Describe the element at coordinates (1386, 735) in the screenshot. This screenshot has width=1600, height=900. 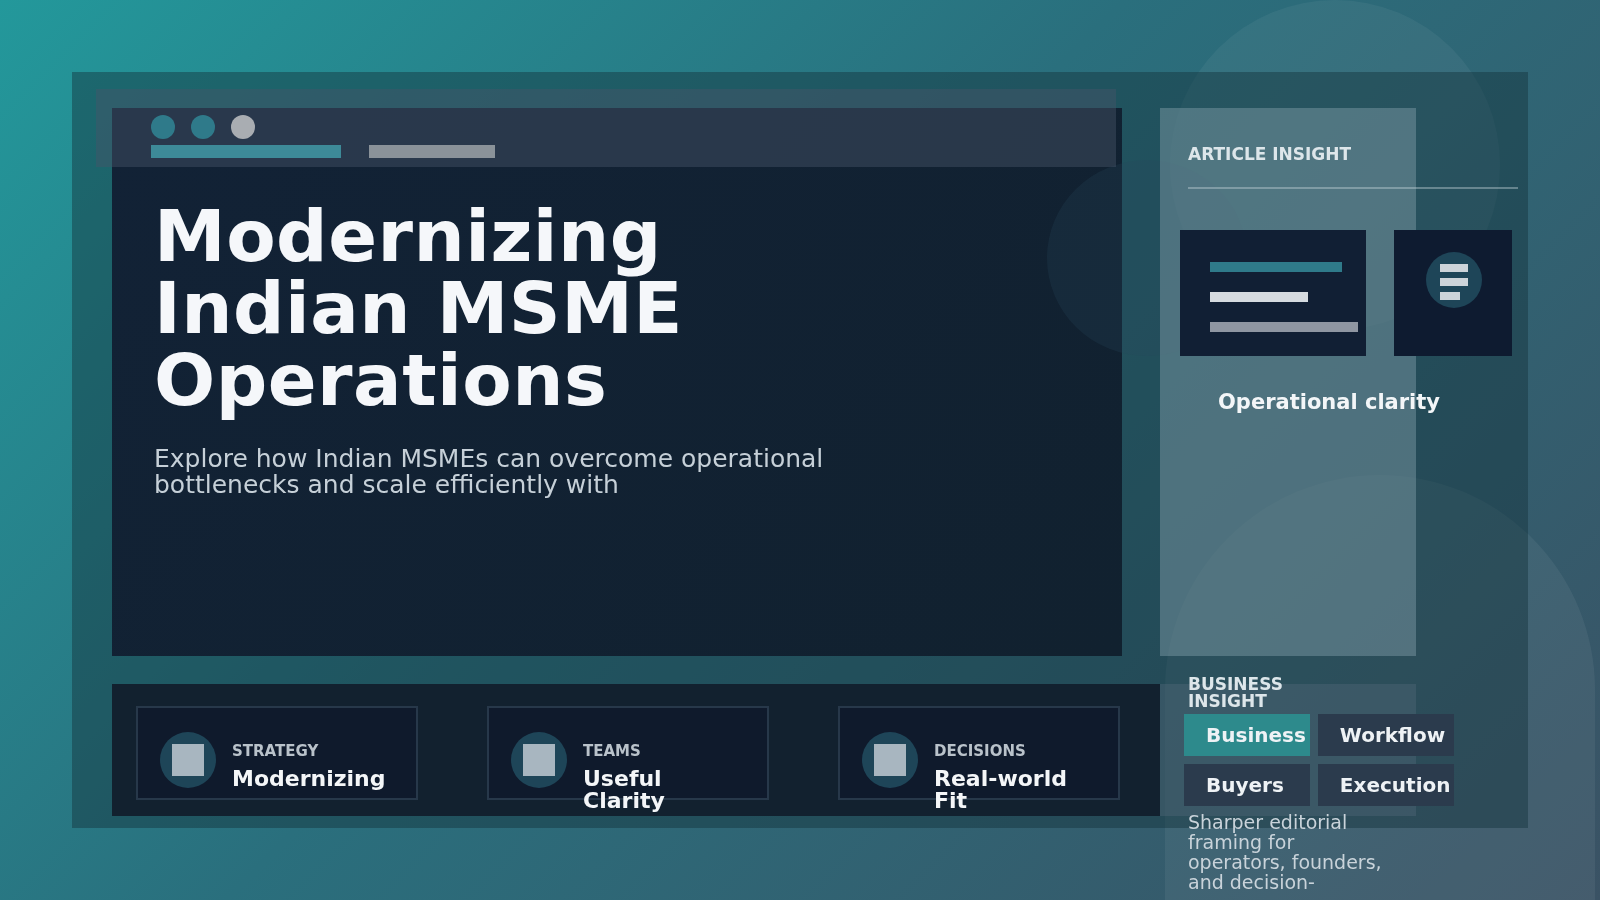
I see `tag-button: Workflow` at that location.